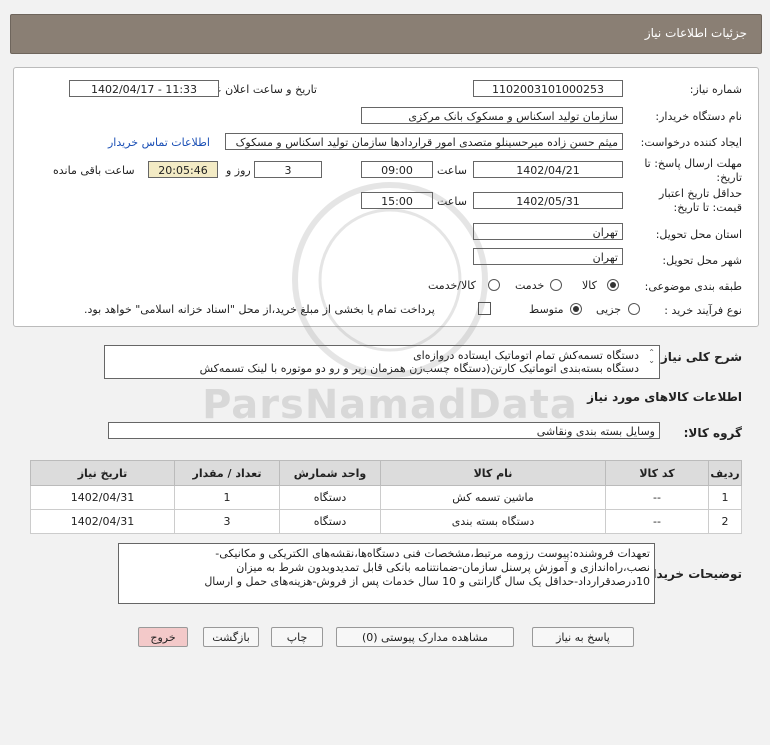 This screenshot has width=770, height=745. Describe the element at coordinates (693, 286) in the screenshot. I see `category-label: طبقه بندی موضوعی:` at that location.